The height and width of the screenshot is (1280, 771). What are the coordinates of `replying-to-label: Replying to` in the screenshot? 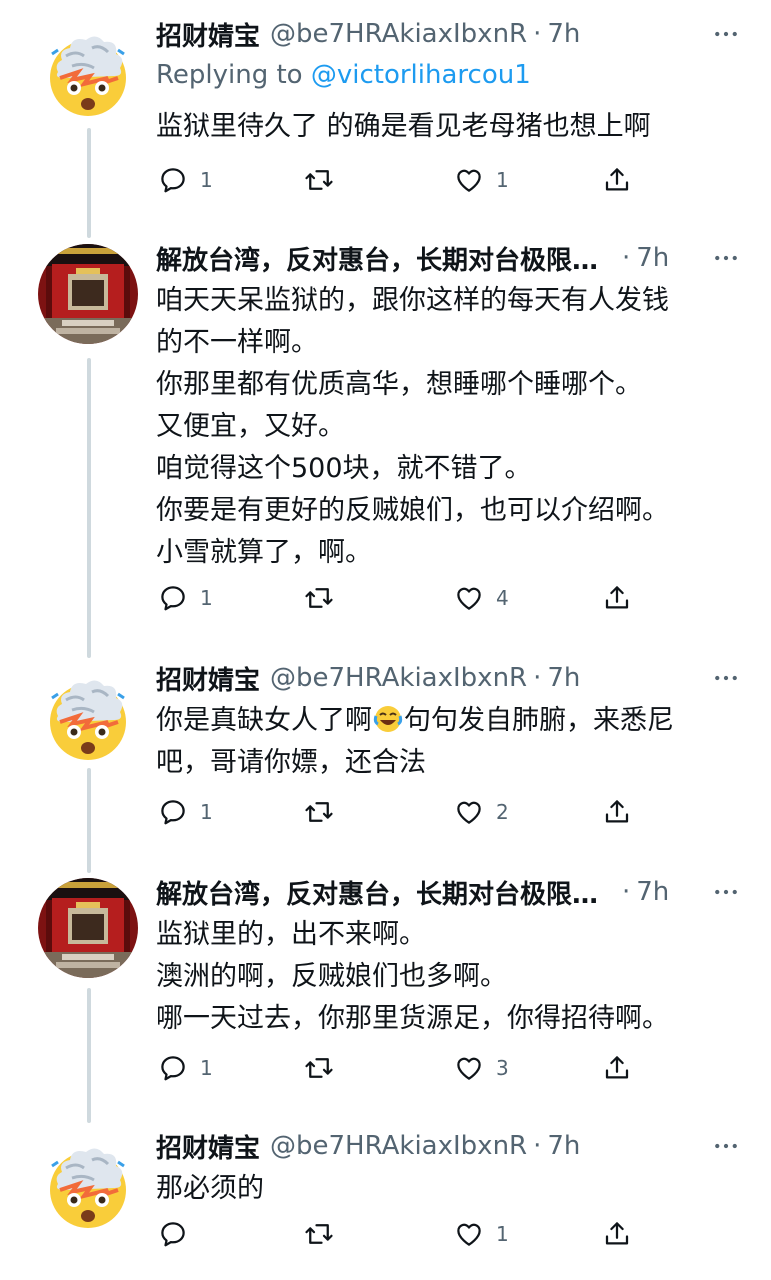 It's located at (233, 75).